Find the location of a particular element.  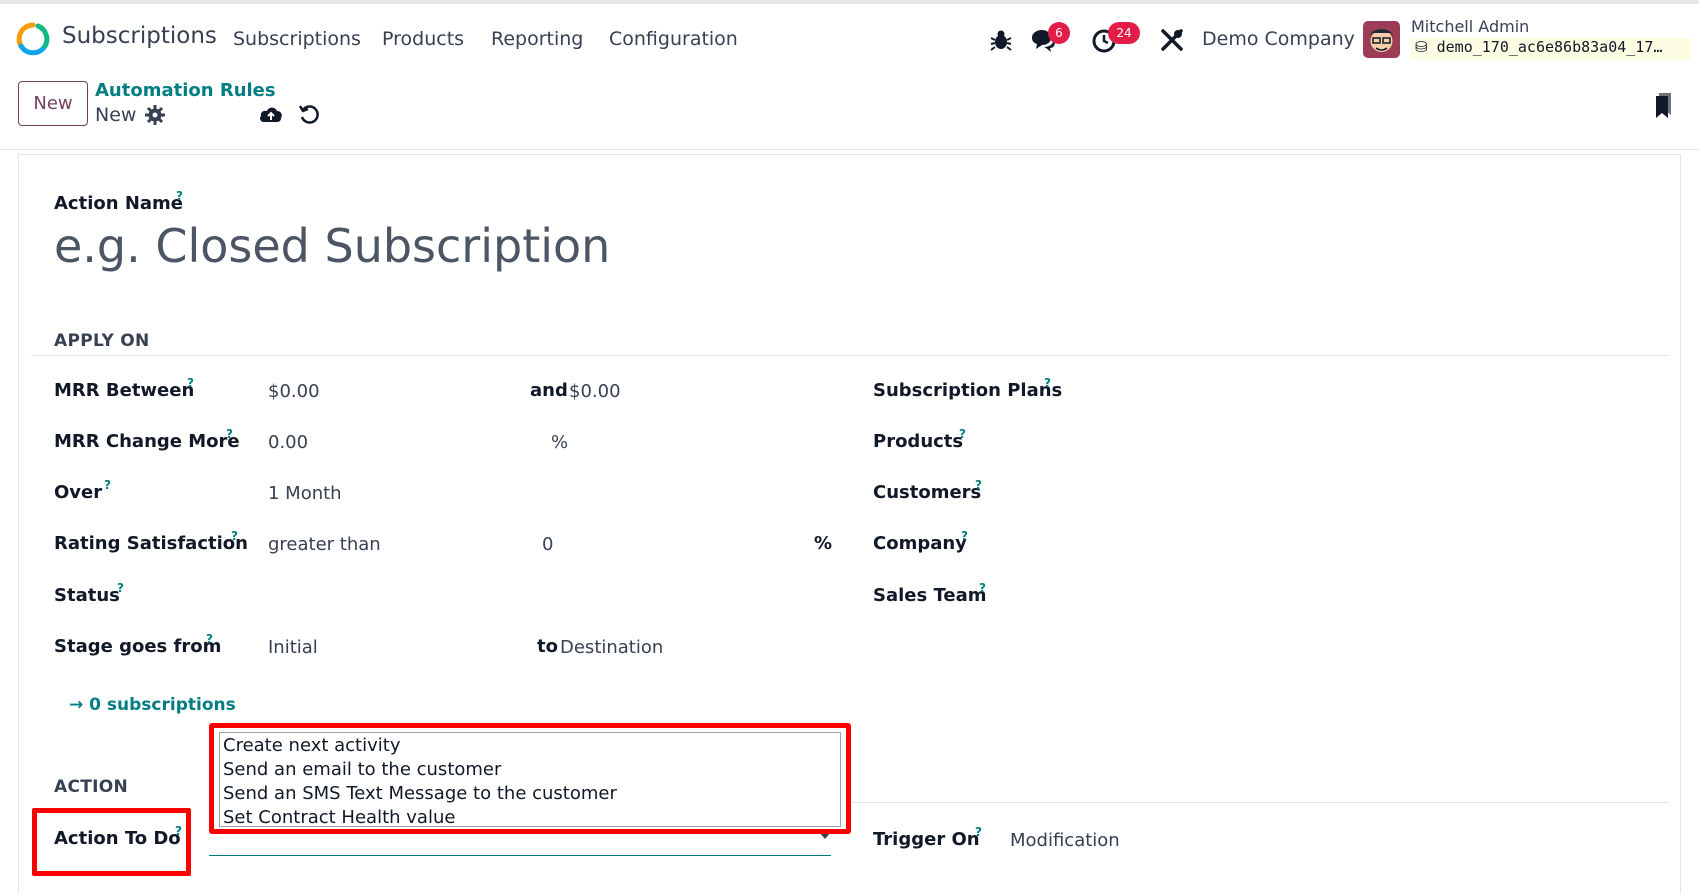

tools-icon is located at coordinates (1172, 40).